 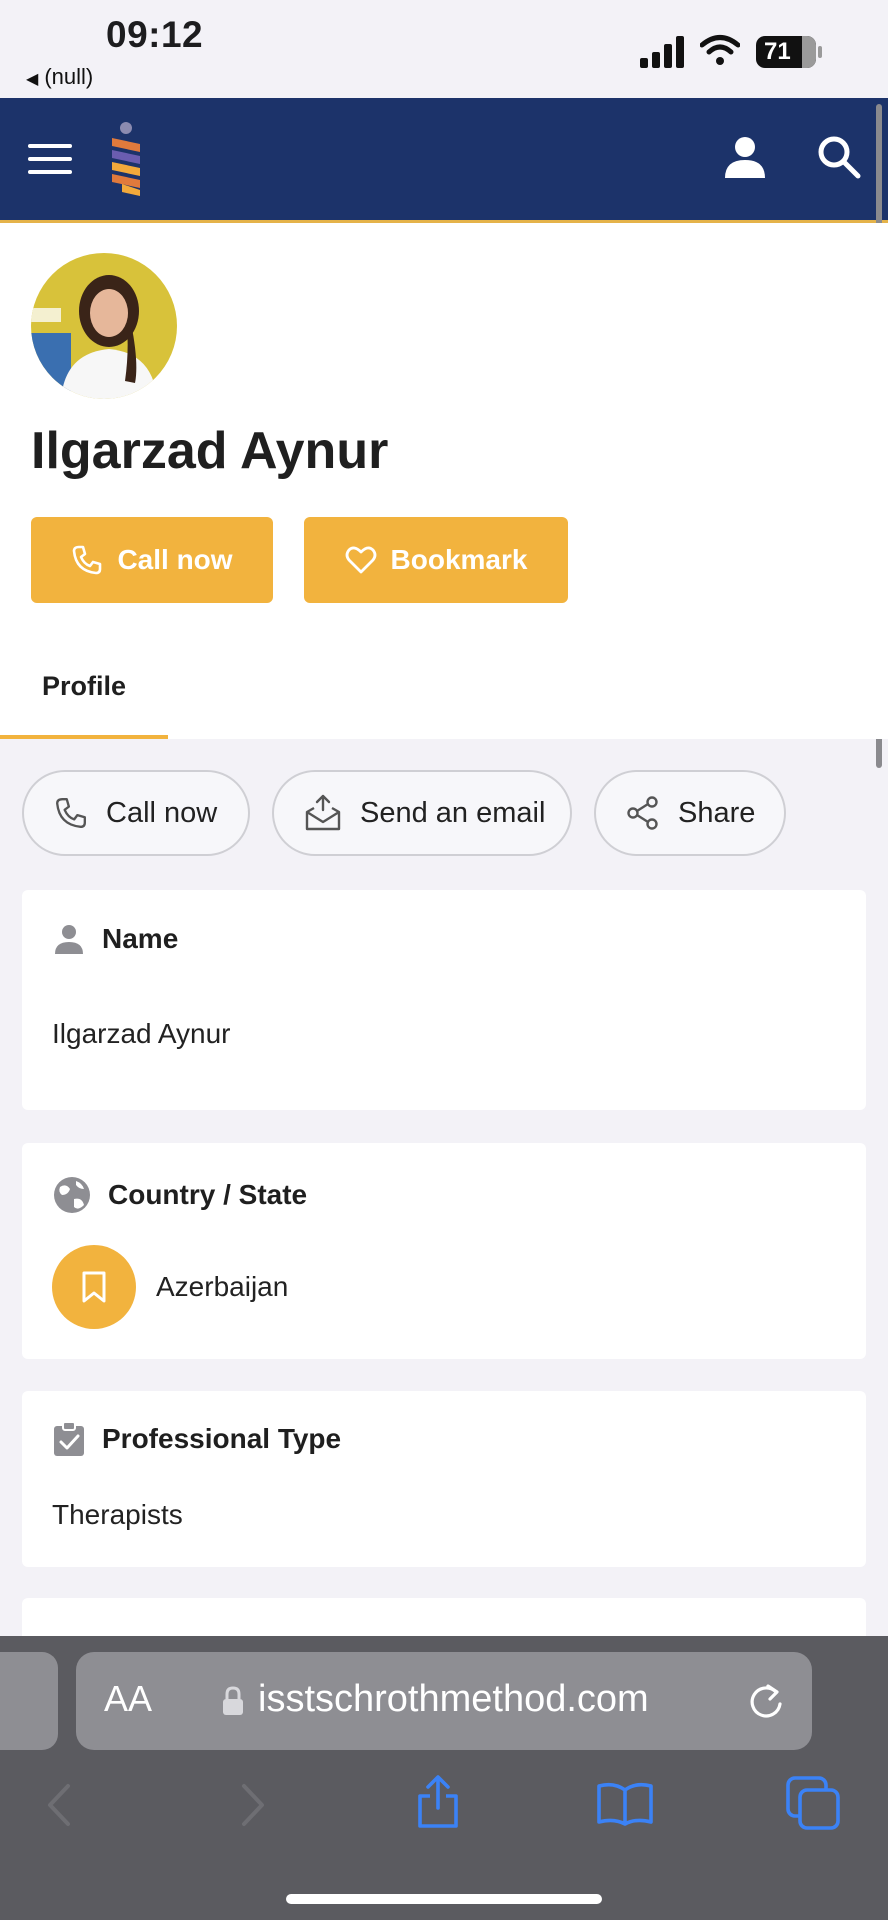 What do you see at coordinates (210, 451) in the screenshot?
I see `profile-name: Ilgarzad Aynur` at bounding box center [210, 451].